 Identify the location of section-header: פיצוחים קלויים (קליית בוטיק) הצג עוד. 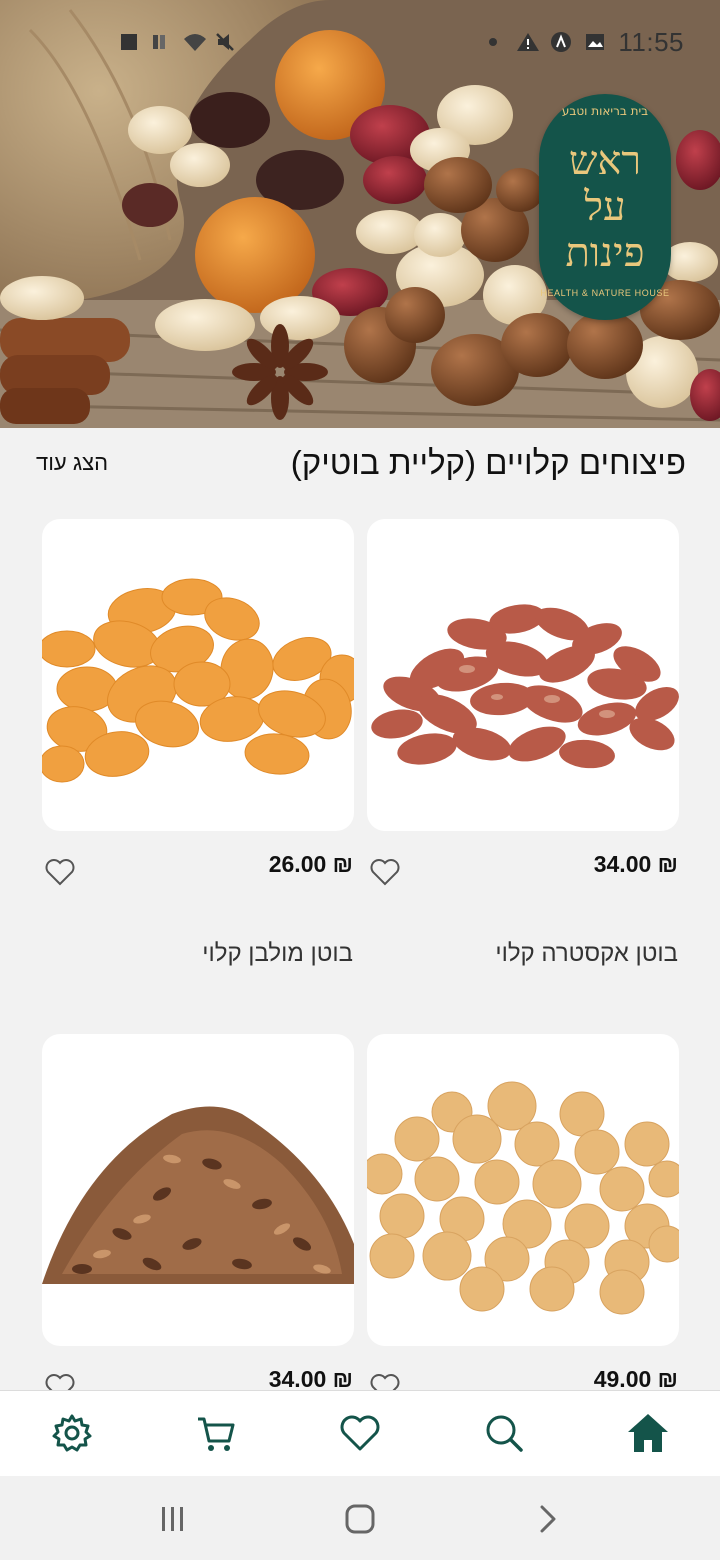
(360, 465).